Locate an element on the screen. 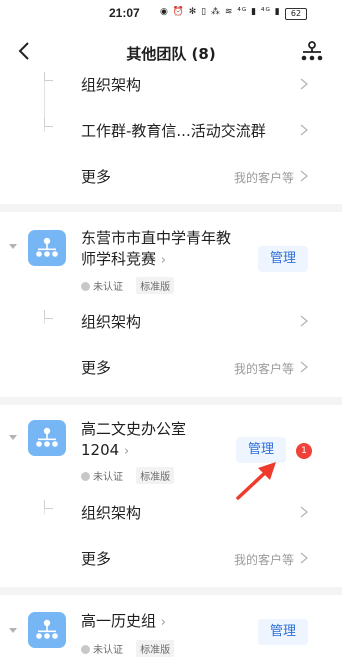 Image resolution: width=342 pixels, height=664 pixels. status-icons: ◉ ⏰ ✻ ▯ ⁂ ≋ ⁴ᴳ ▮ ⁴ᴳ ▮ is located at coordinates (220, 12).